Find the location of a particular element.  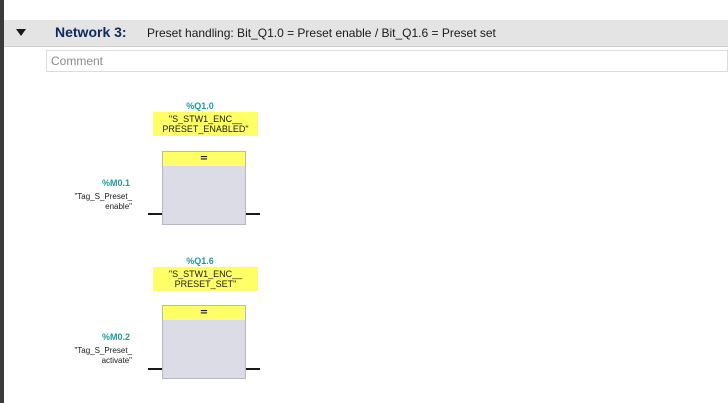

network-comment-field: Comment is located at coordinates (387, 61).